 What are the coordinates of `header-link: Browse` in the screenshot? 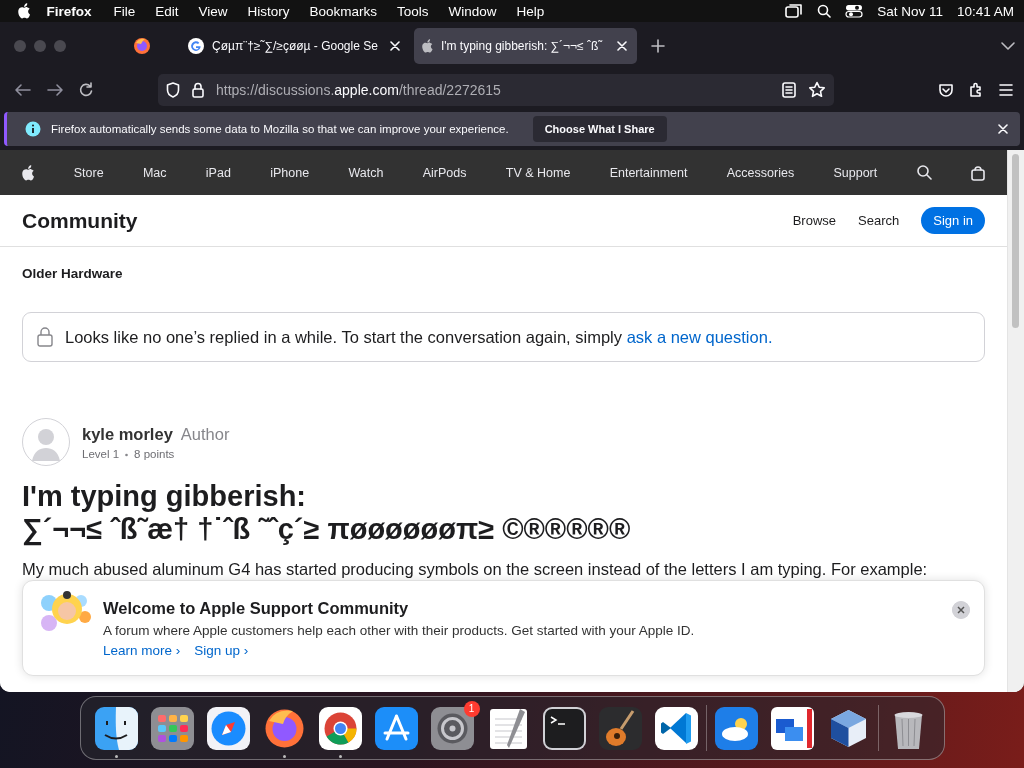 It's located at (814, 220).